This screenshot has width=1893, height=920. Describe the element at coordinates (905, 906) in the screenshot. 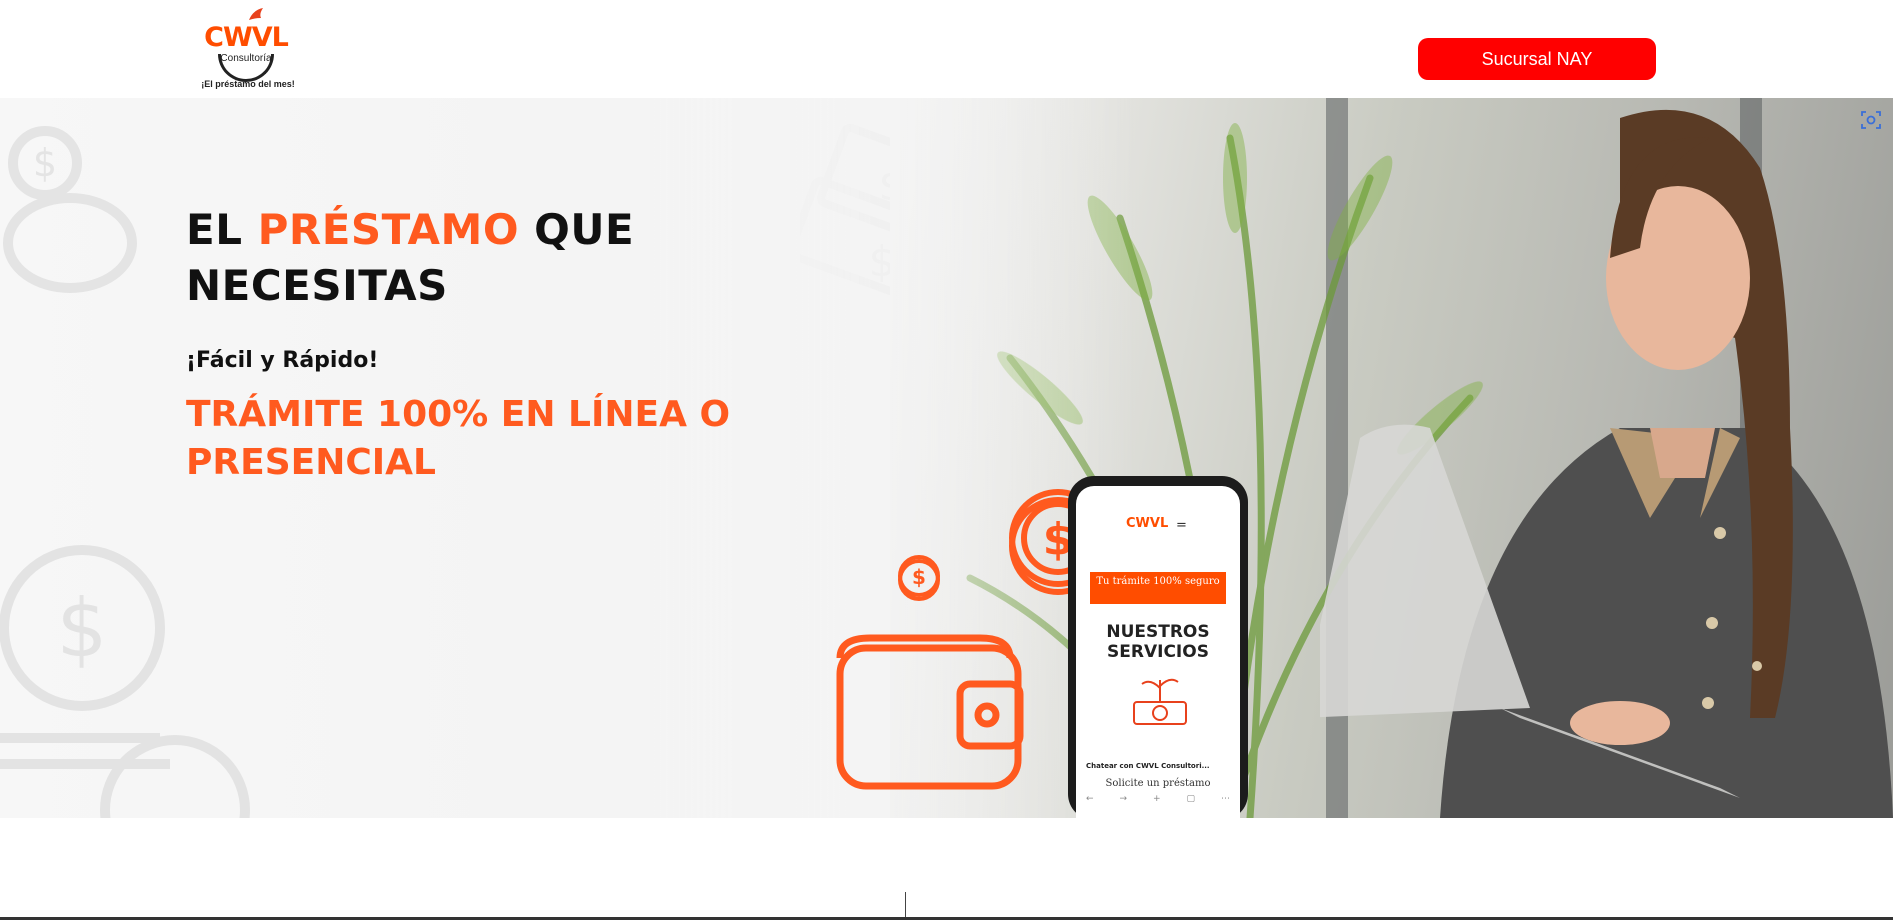

I see `section-divider` at that location.